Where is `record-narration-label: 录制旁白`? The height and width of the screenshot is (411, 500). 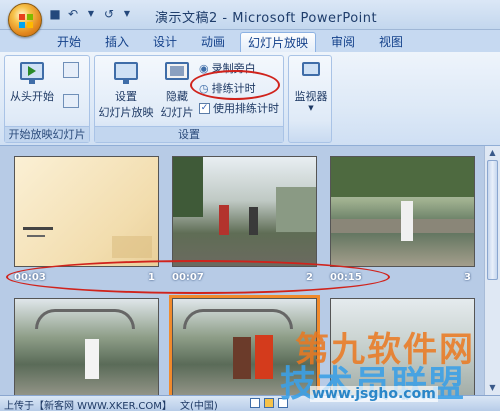 record-narration-label: 录制旁白 is located at coordinates (233, 68).